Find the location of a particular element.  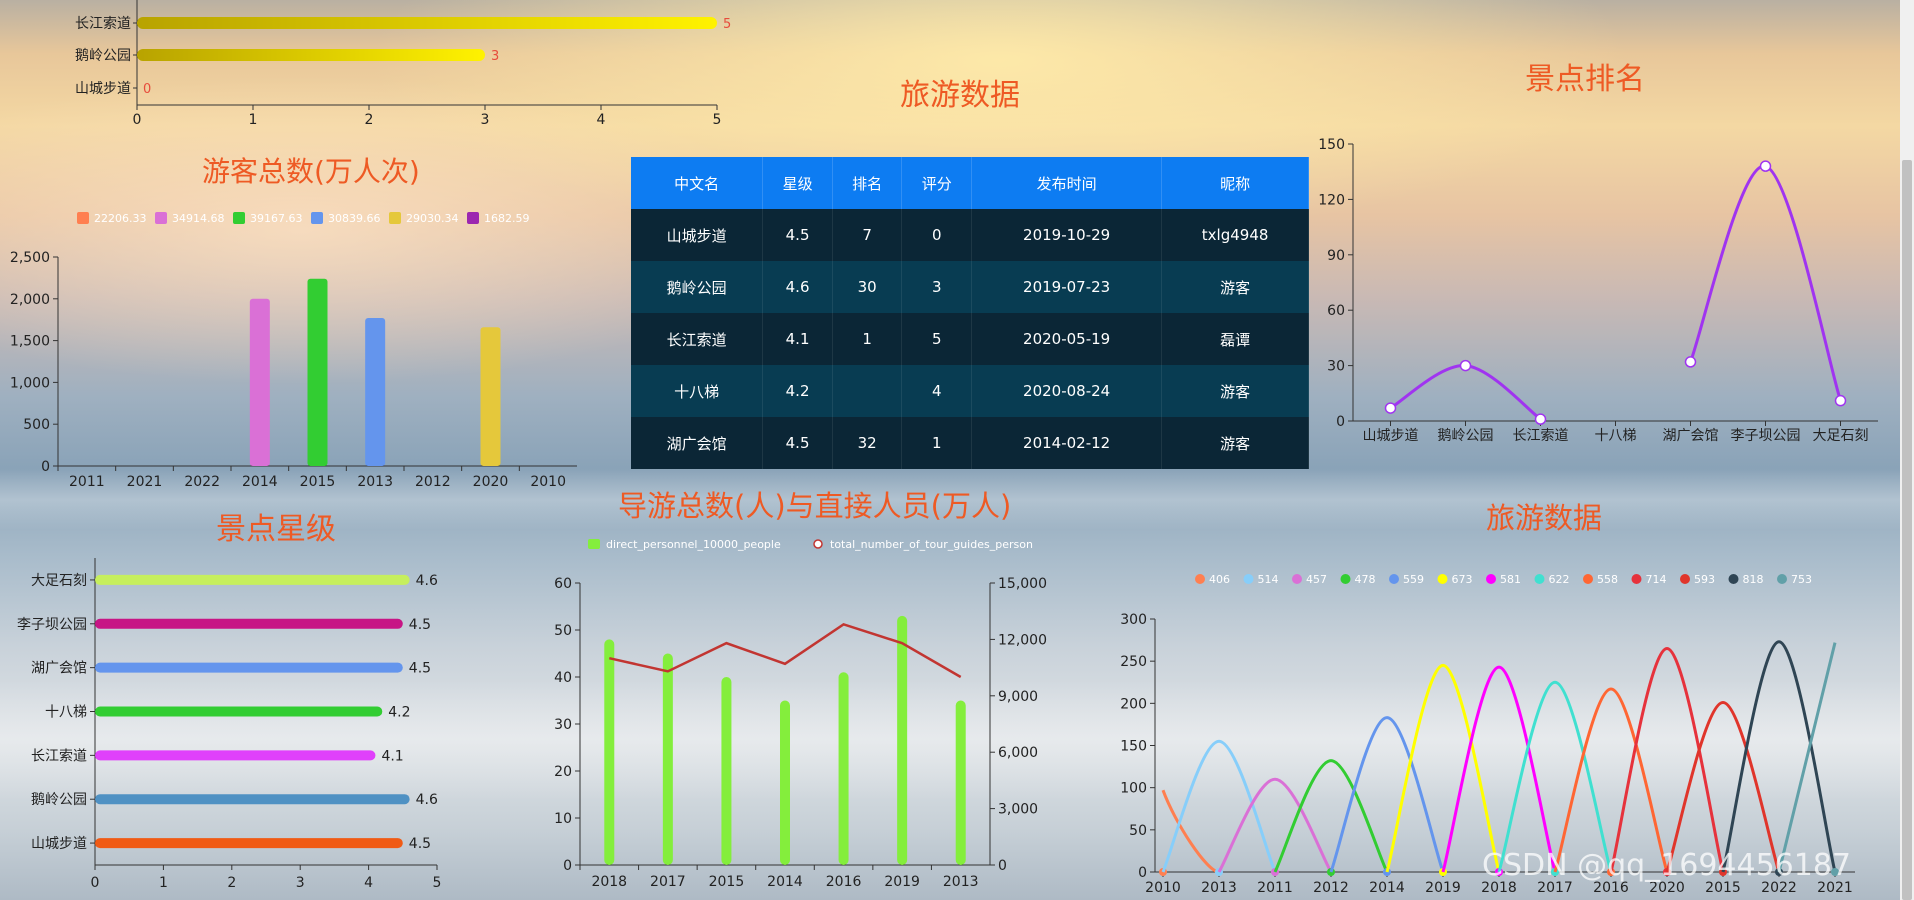

bar-value-label: 3 is located at coordinates (495, 56).